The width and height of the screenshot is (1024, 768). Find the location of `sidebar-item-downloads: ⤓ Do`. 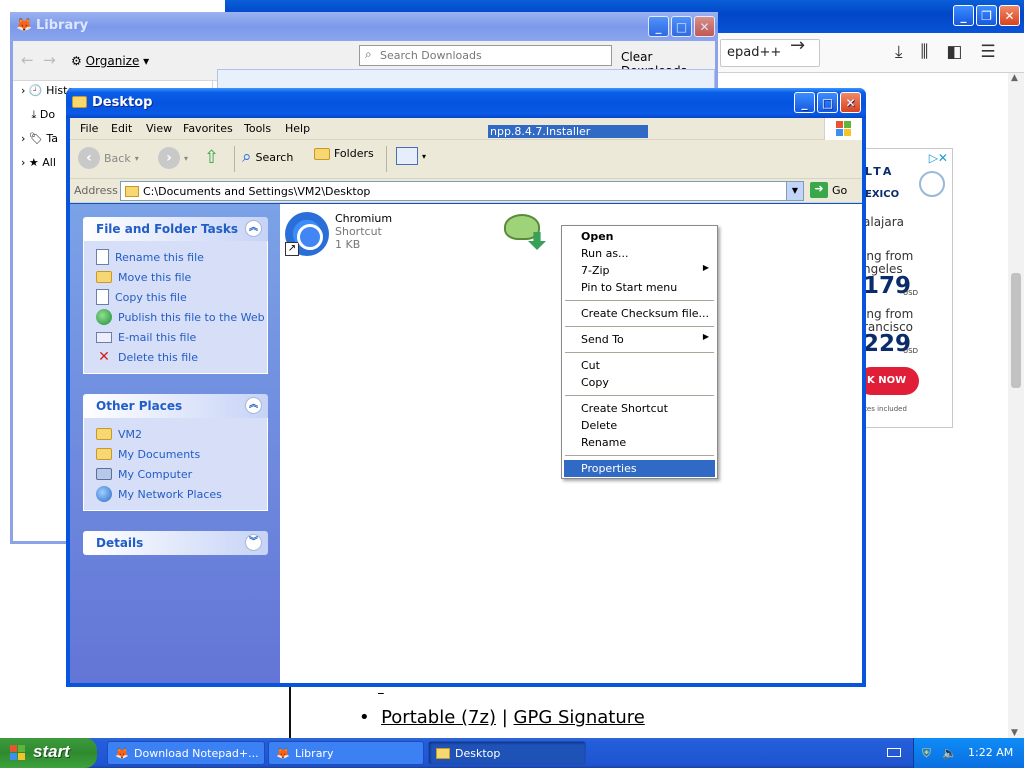

sidebar-item-downloads: ⤓ Do is located at coordinates (38, 115).